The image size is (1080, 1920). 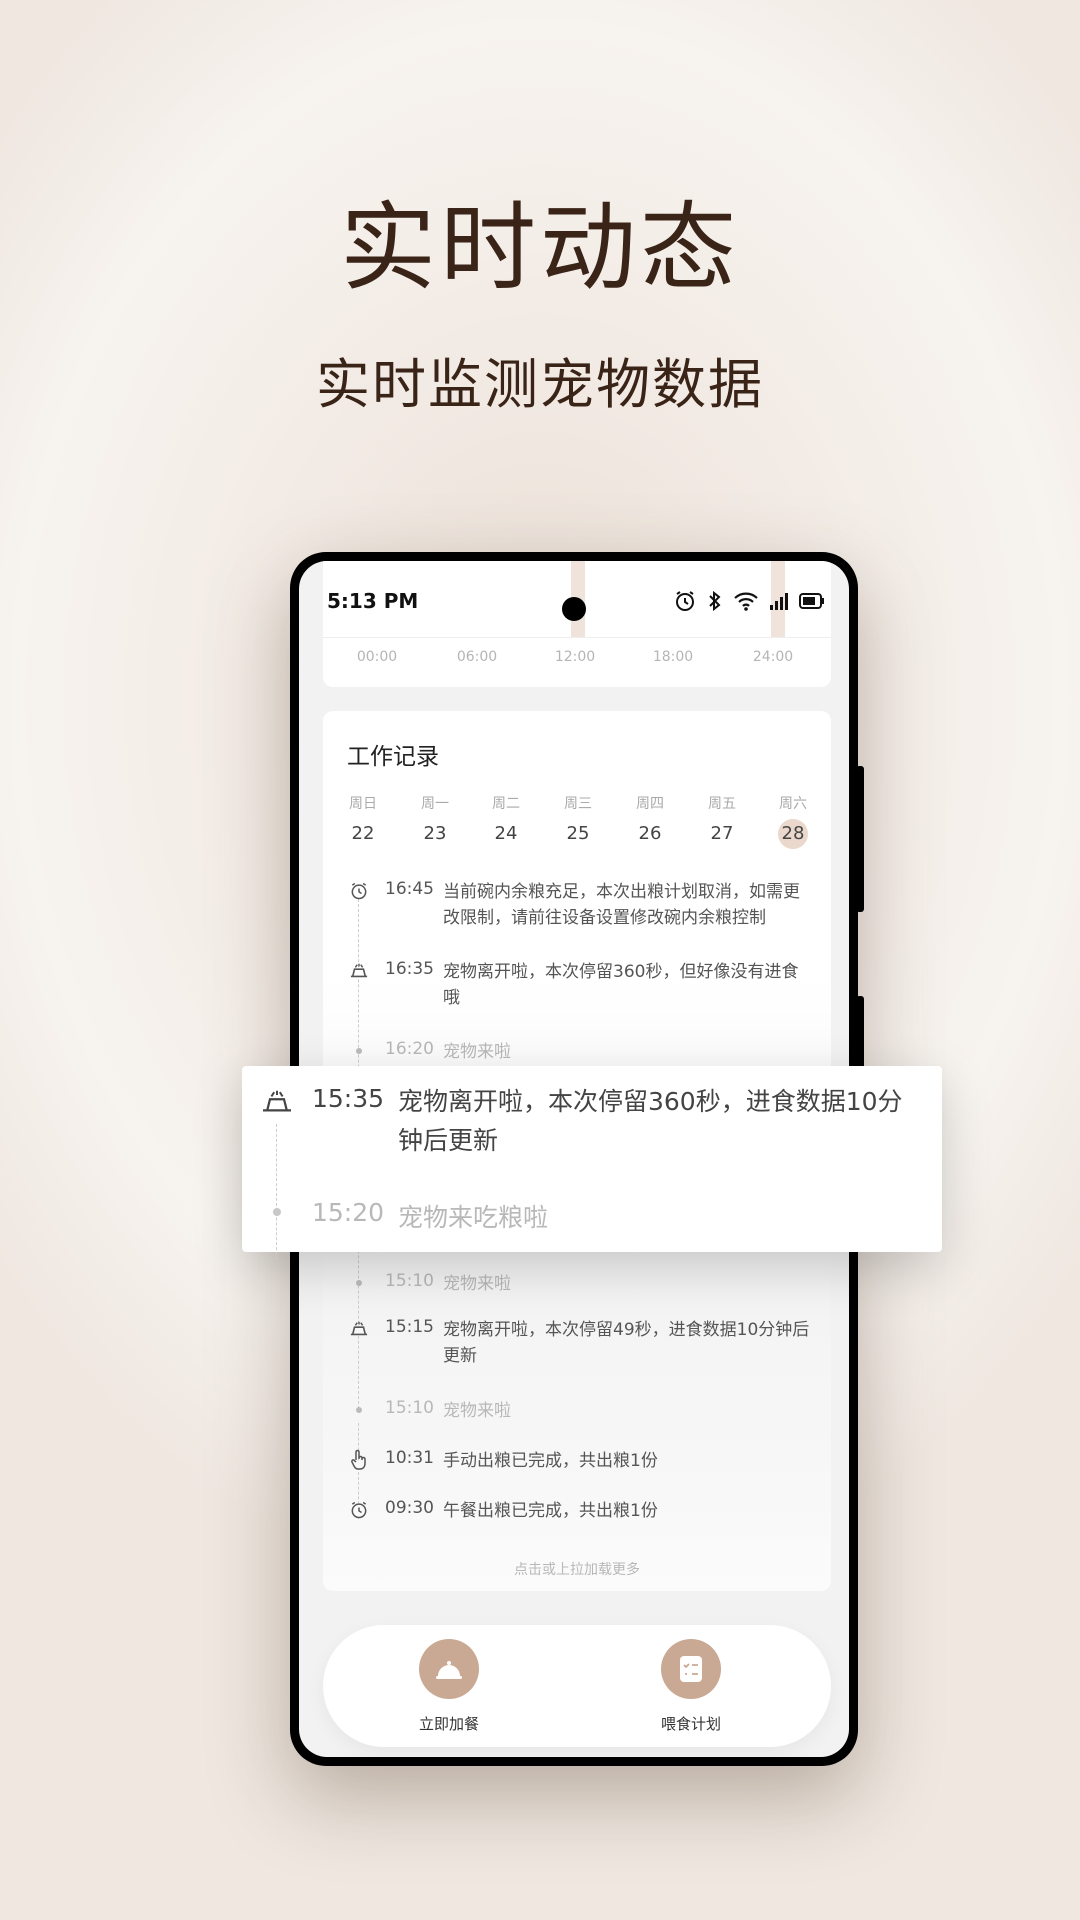 What do you see at coordinates (650, 833) in the screenshot?
I see `day-date: 26` at bounding box center [650, 833].